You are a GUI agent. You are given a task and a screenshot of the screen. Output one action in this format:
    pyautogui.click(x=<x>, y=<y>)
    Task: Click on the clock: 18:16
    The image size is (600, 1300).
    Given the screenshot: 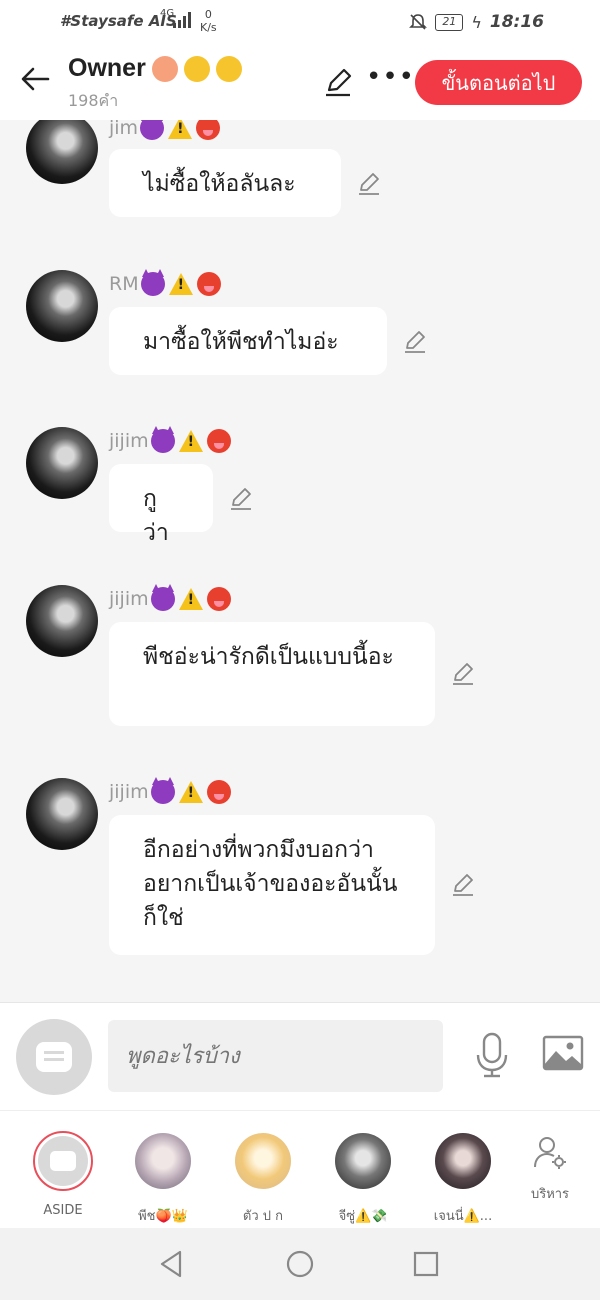 What is the action you would take?
    pyautogui.click(x=516, y=22)
    